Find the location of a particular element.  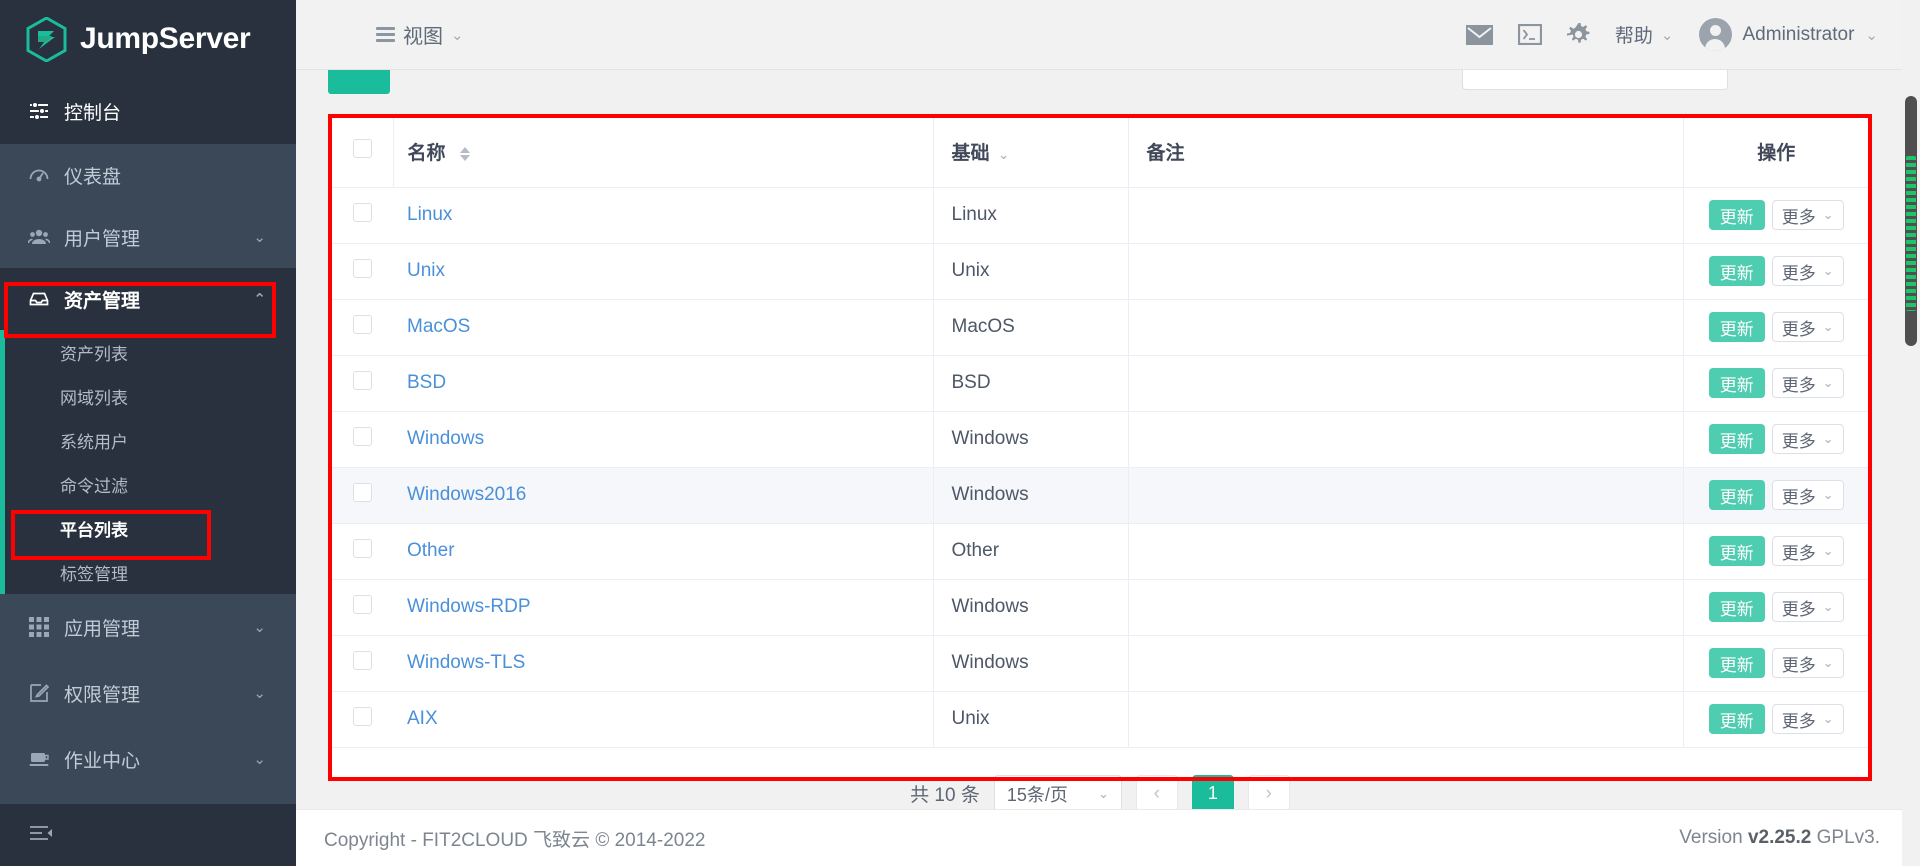

scrollbar-thumb is located at coordinates (1911, 221).